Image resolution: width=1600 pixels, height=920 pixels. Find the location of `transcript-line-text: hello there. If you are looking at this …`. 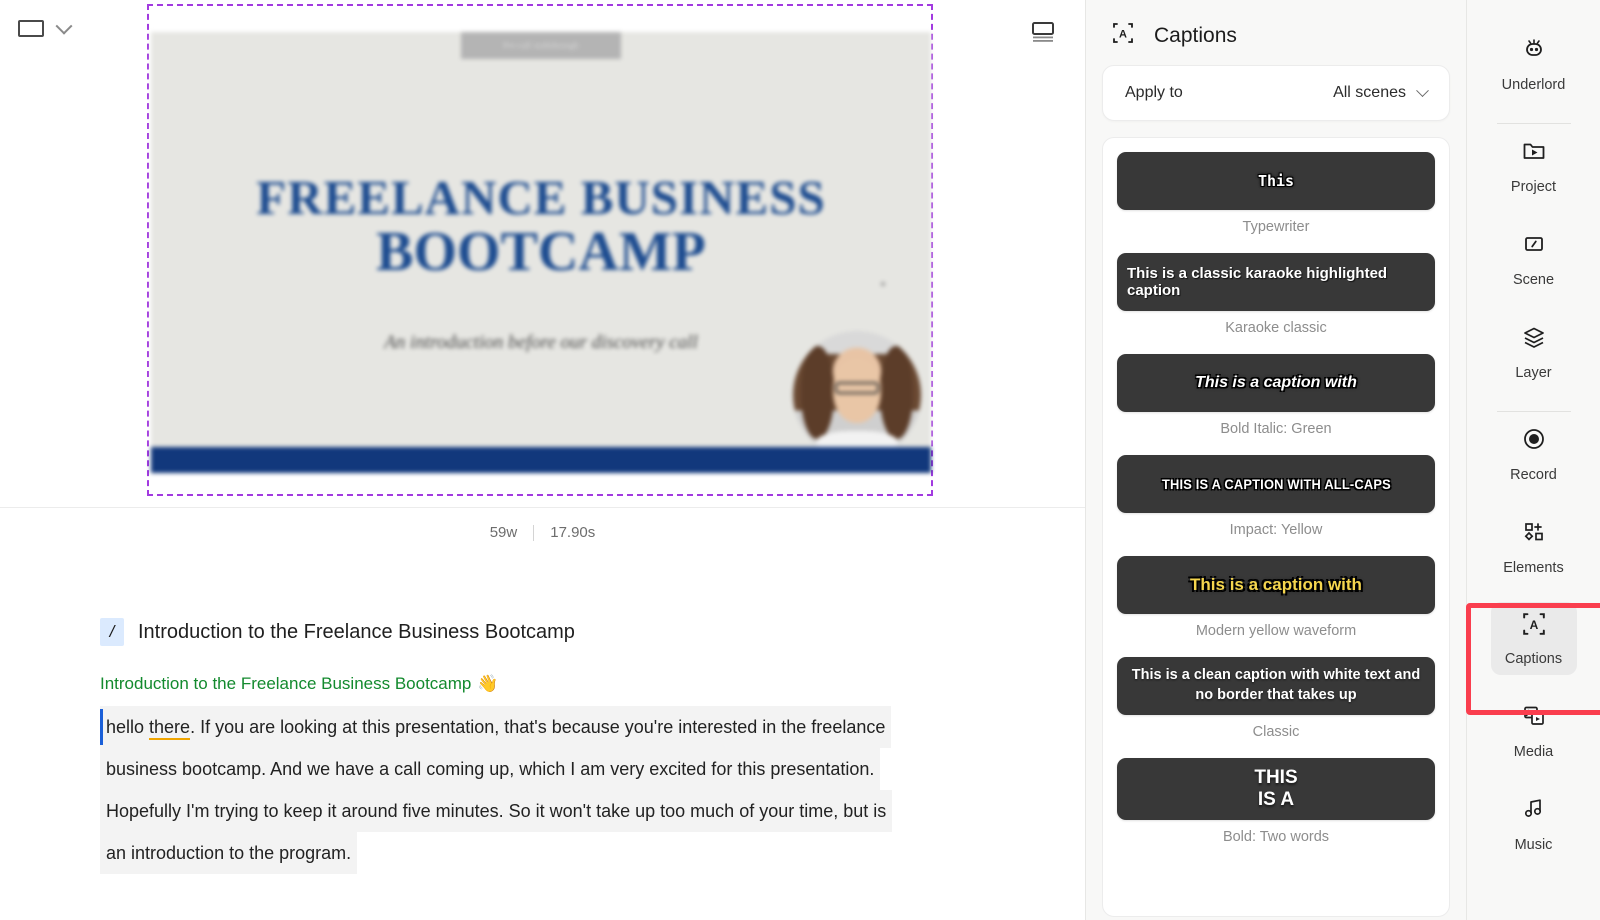

transcript-line-text: hello there. If you are looking at this … is located at coordinates (496, 727).